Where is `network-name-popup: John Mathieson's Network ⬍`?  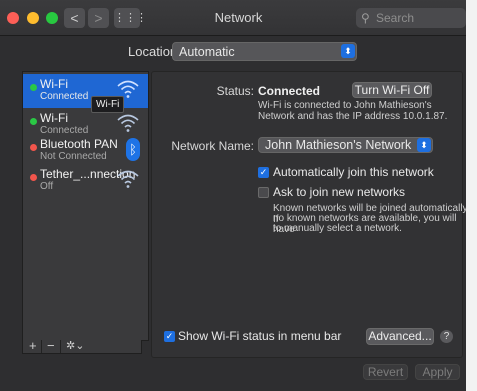
network-name-popup: John Mathieson's Network ⬍ is located at coordinates (345, 145).